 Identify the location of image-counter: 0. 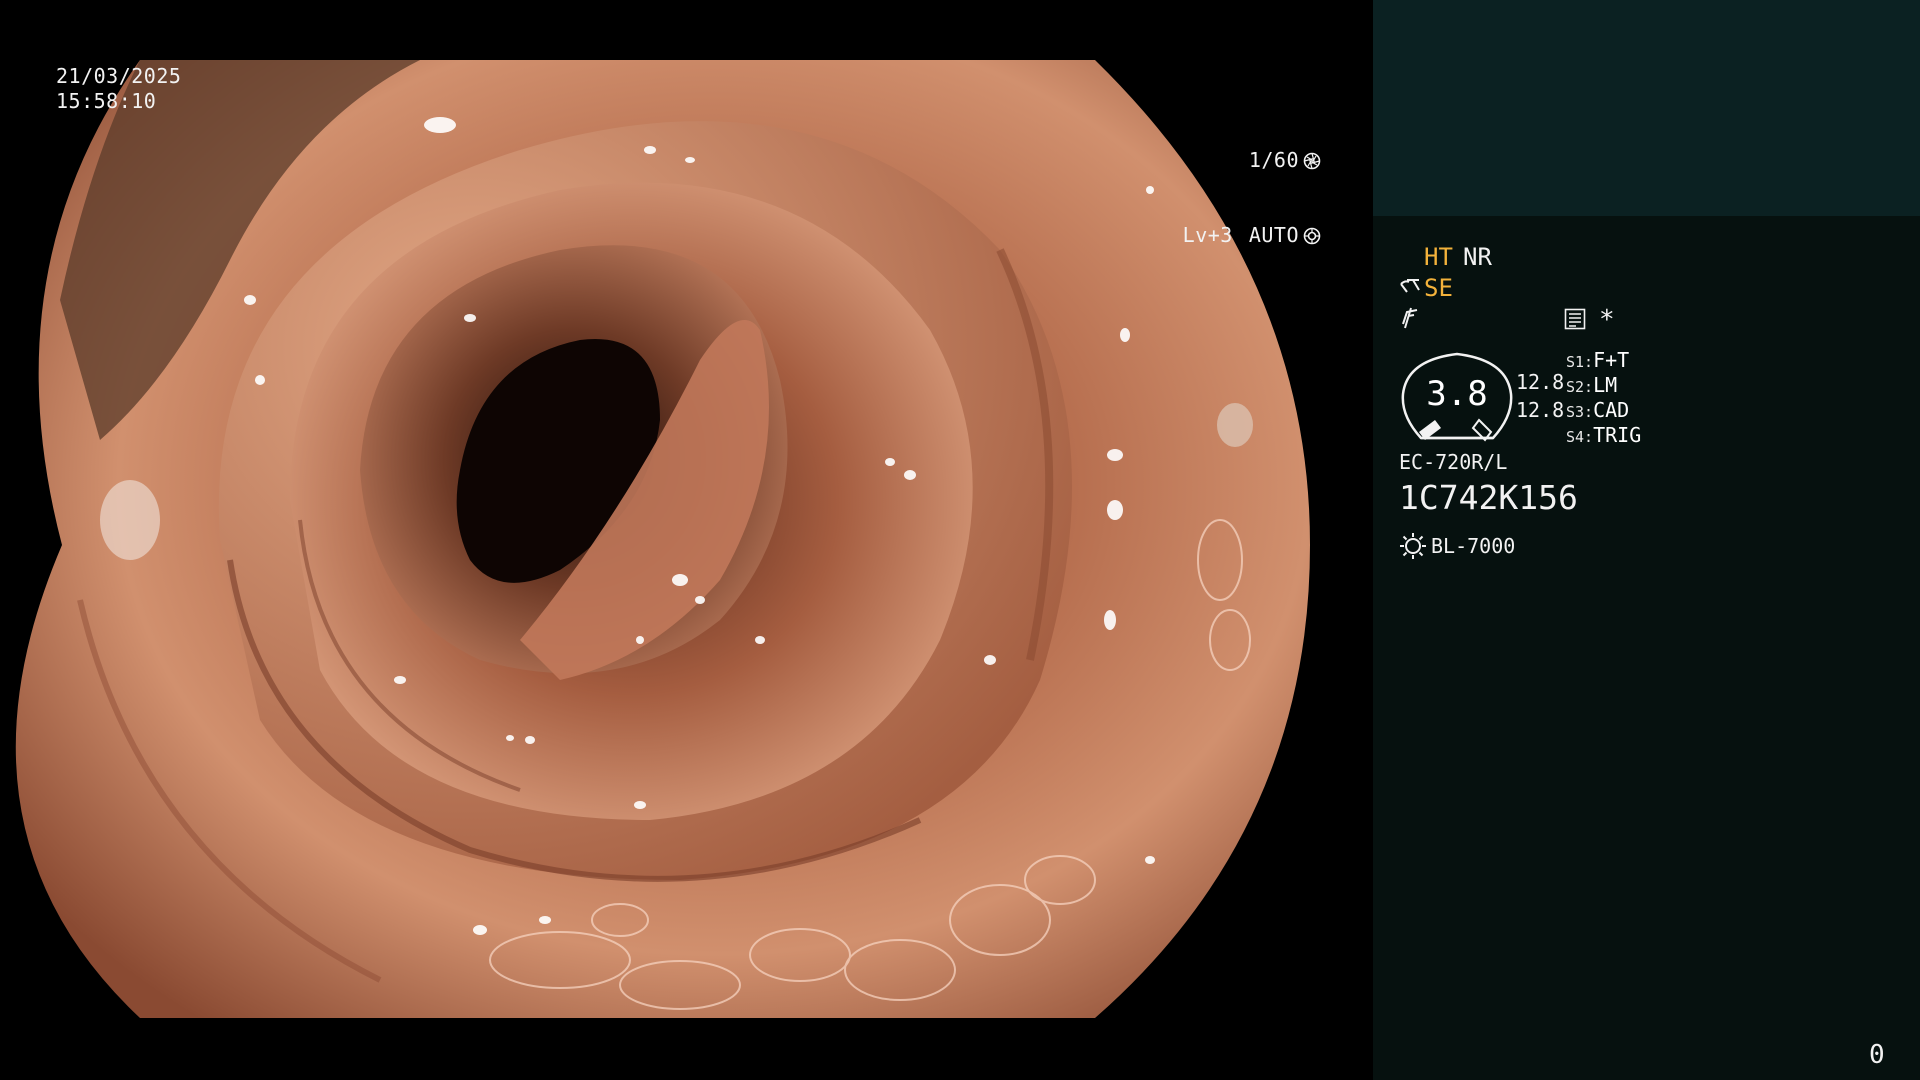
(1877, 1055).